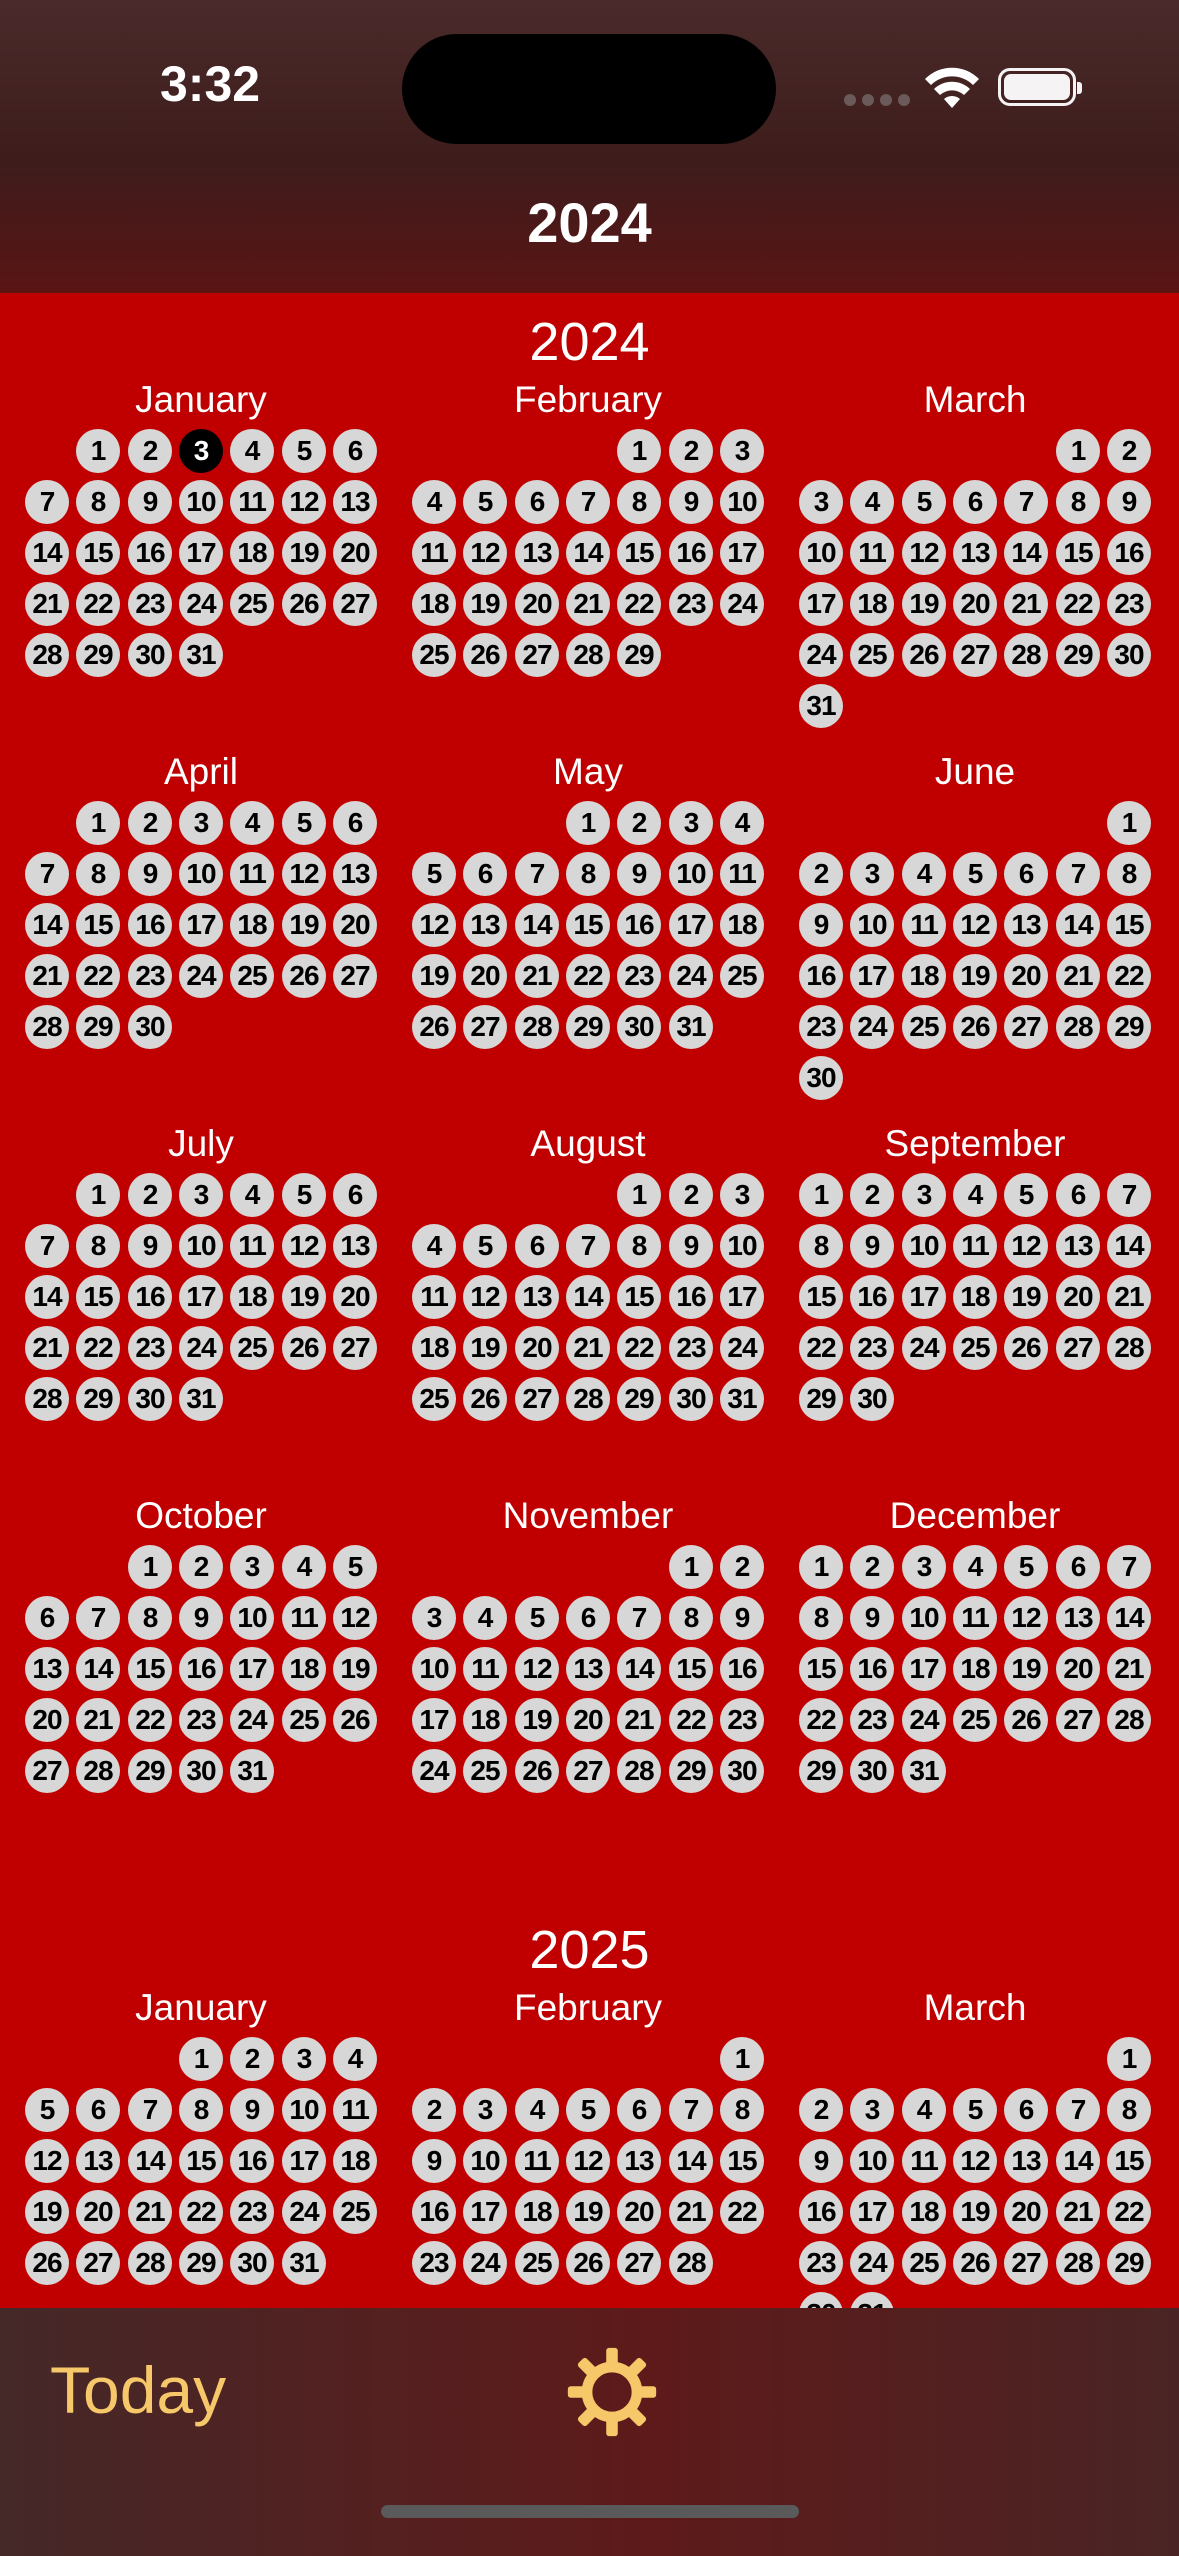 This screenshot has width=1179, height=2556. What do you see at coordinates (924, 604) in the screenshot?
I see `day-cell: 19` at bounding box center [924, 604].